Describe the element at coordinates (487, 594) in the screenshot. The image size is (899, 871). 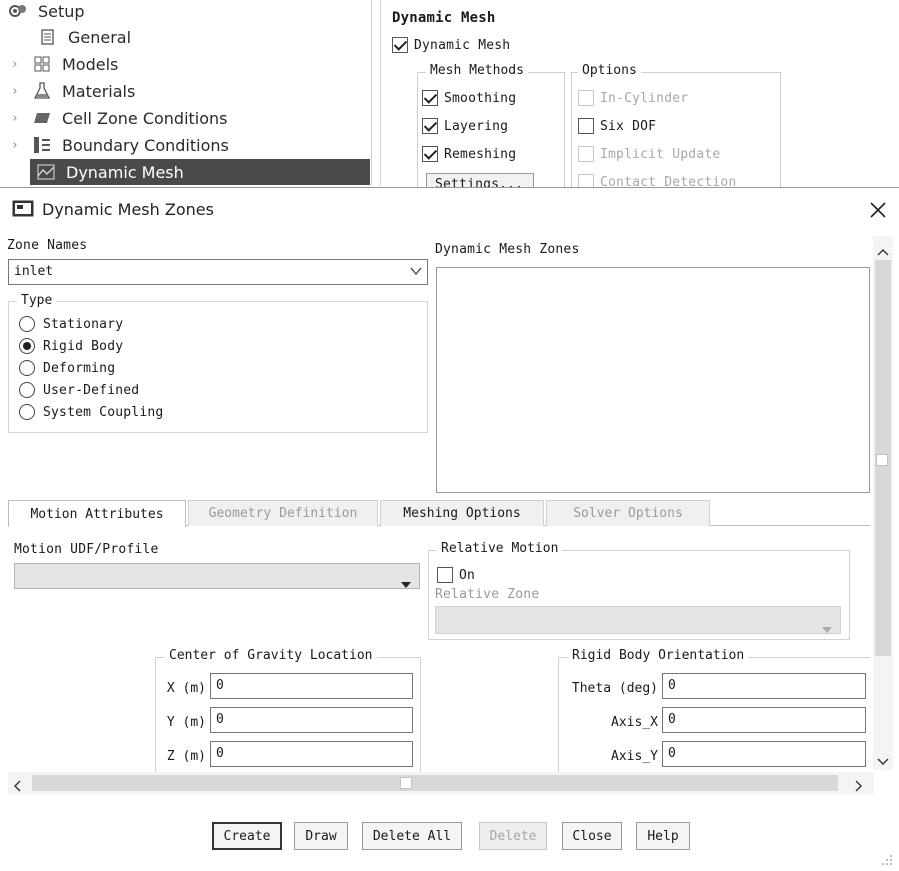
I see `relative-zone-label: Relative Zone` at that location.